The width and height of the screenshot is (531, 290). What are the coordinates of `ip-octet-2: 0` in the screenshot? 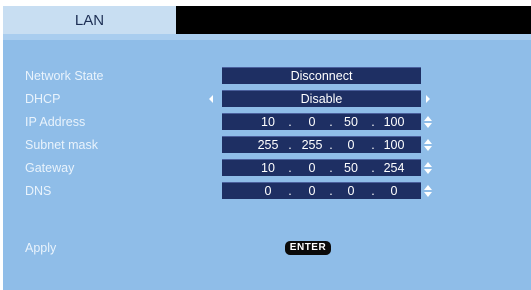 It's located at (312, 122).